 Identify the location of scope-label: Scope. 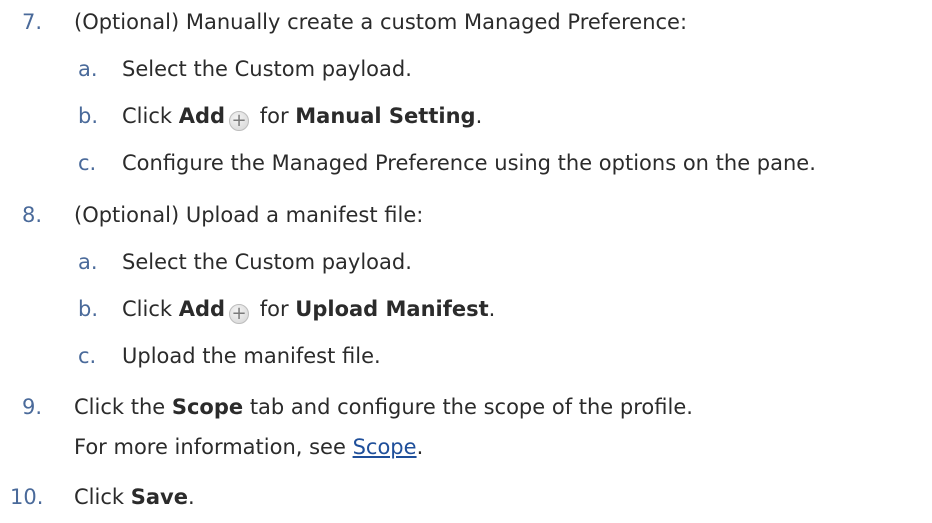
(207, 407).